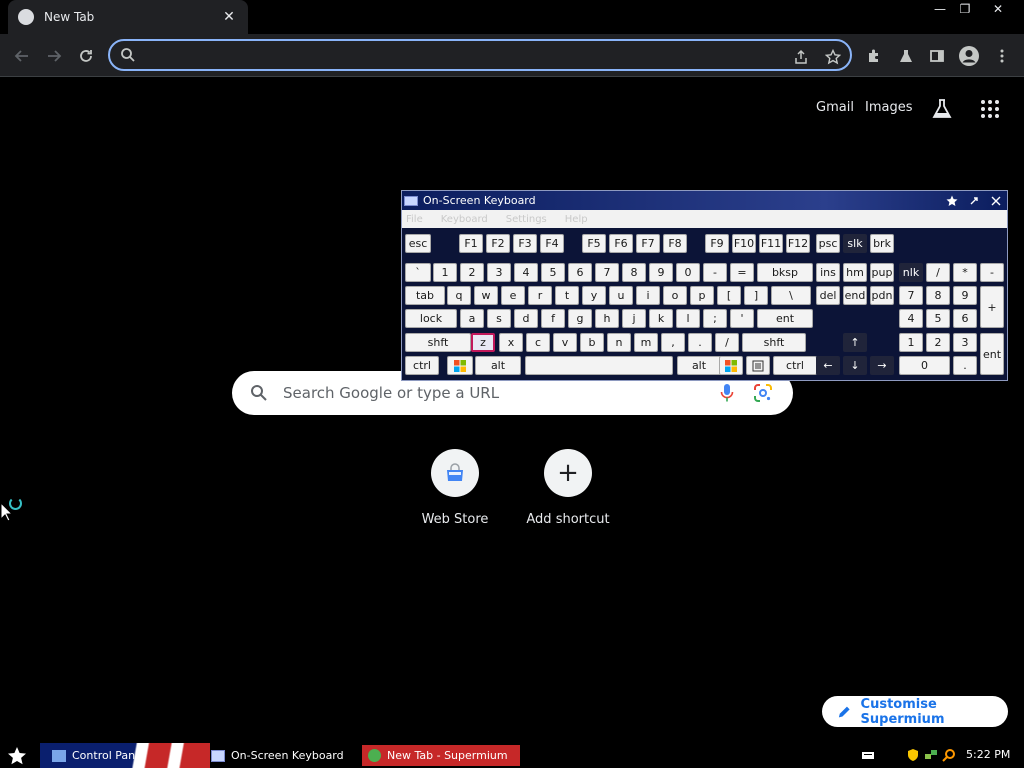 Image resolution: width=1024 pixels, height=768 pixels. Describe the element at coordinates (414, 219) in the screenshot. I see `osk-menu-file: File` at that location.